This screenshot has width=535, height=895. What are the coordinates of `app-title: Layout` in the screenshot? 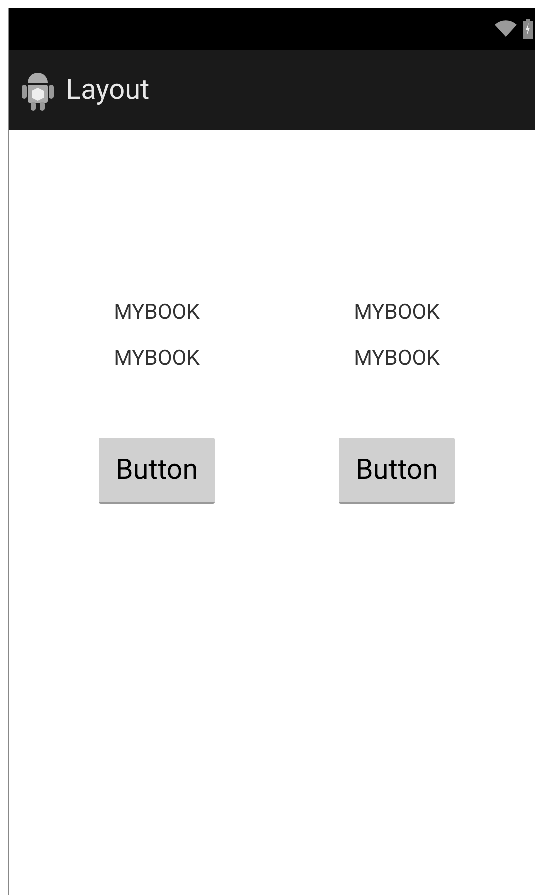 It's located at (108, 90).